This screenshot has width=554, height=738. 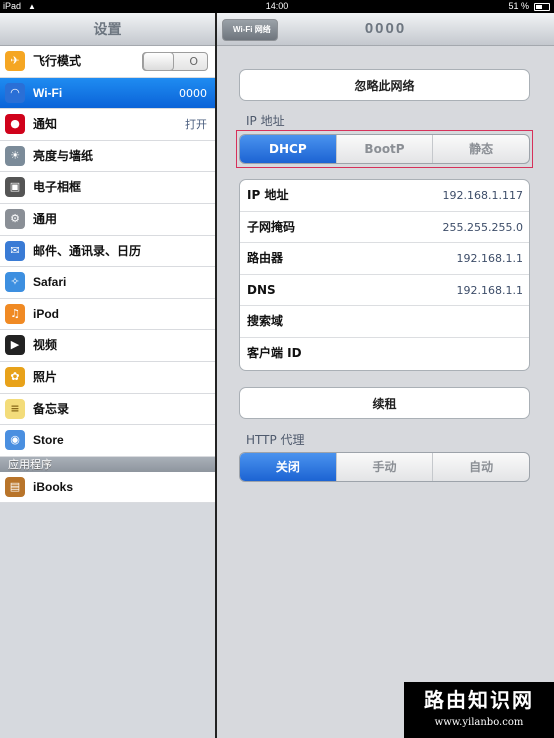 I want to click on wifi-icon: ◠, so click(x=15, y=92).